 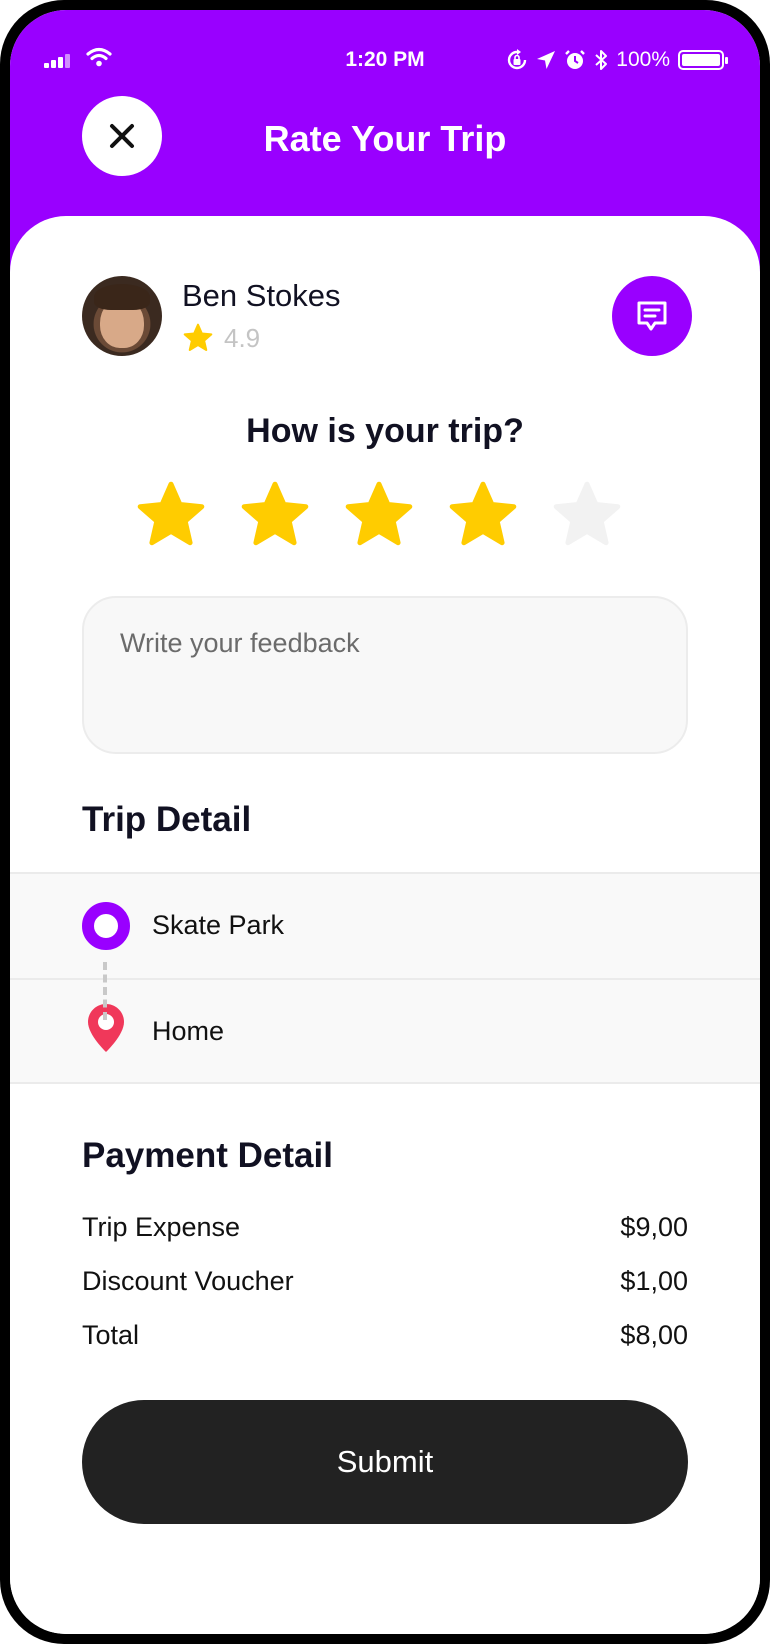 I want to click on alarm-icon, so click(x=575, y=59).